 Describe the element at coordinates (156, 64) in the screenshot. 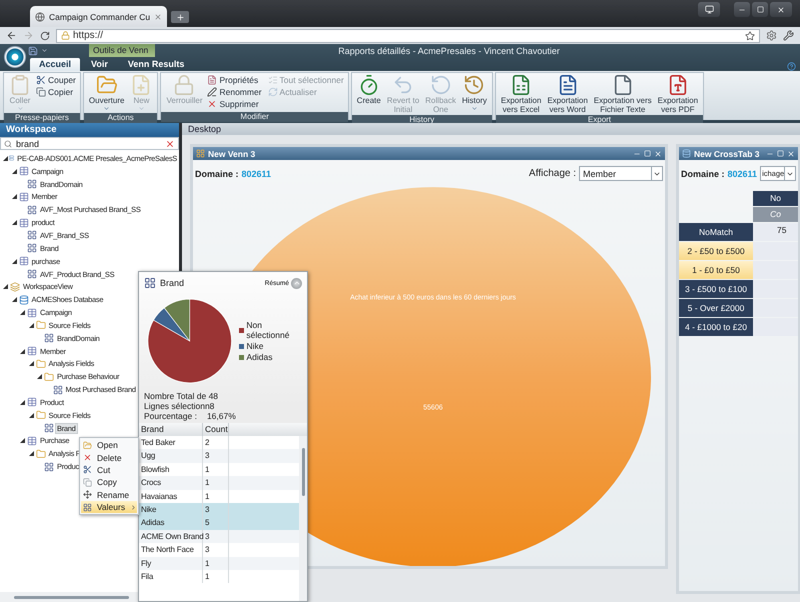

I see `ribbon-tab: Venn Results` at that location.